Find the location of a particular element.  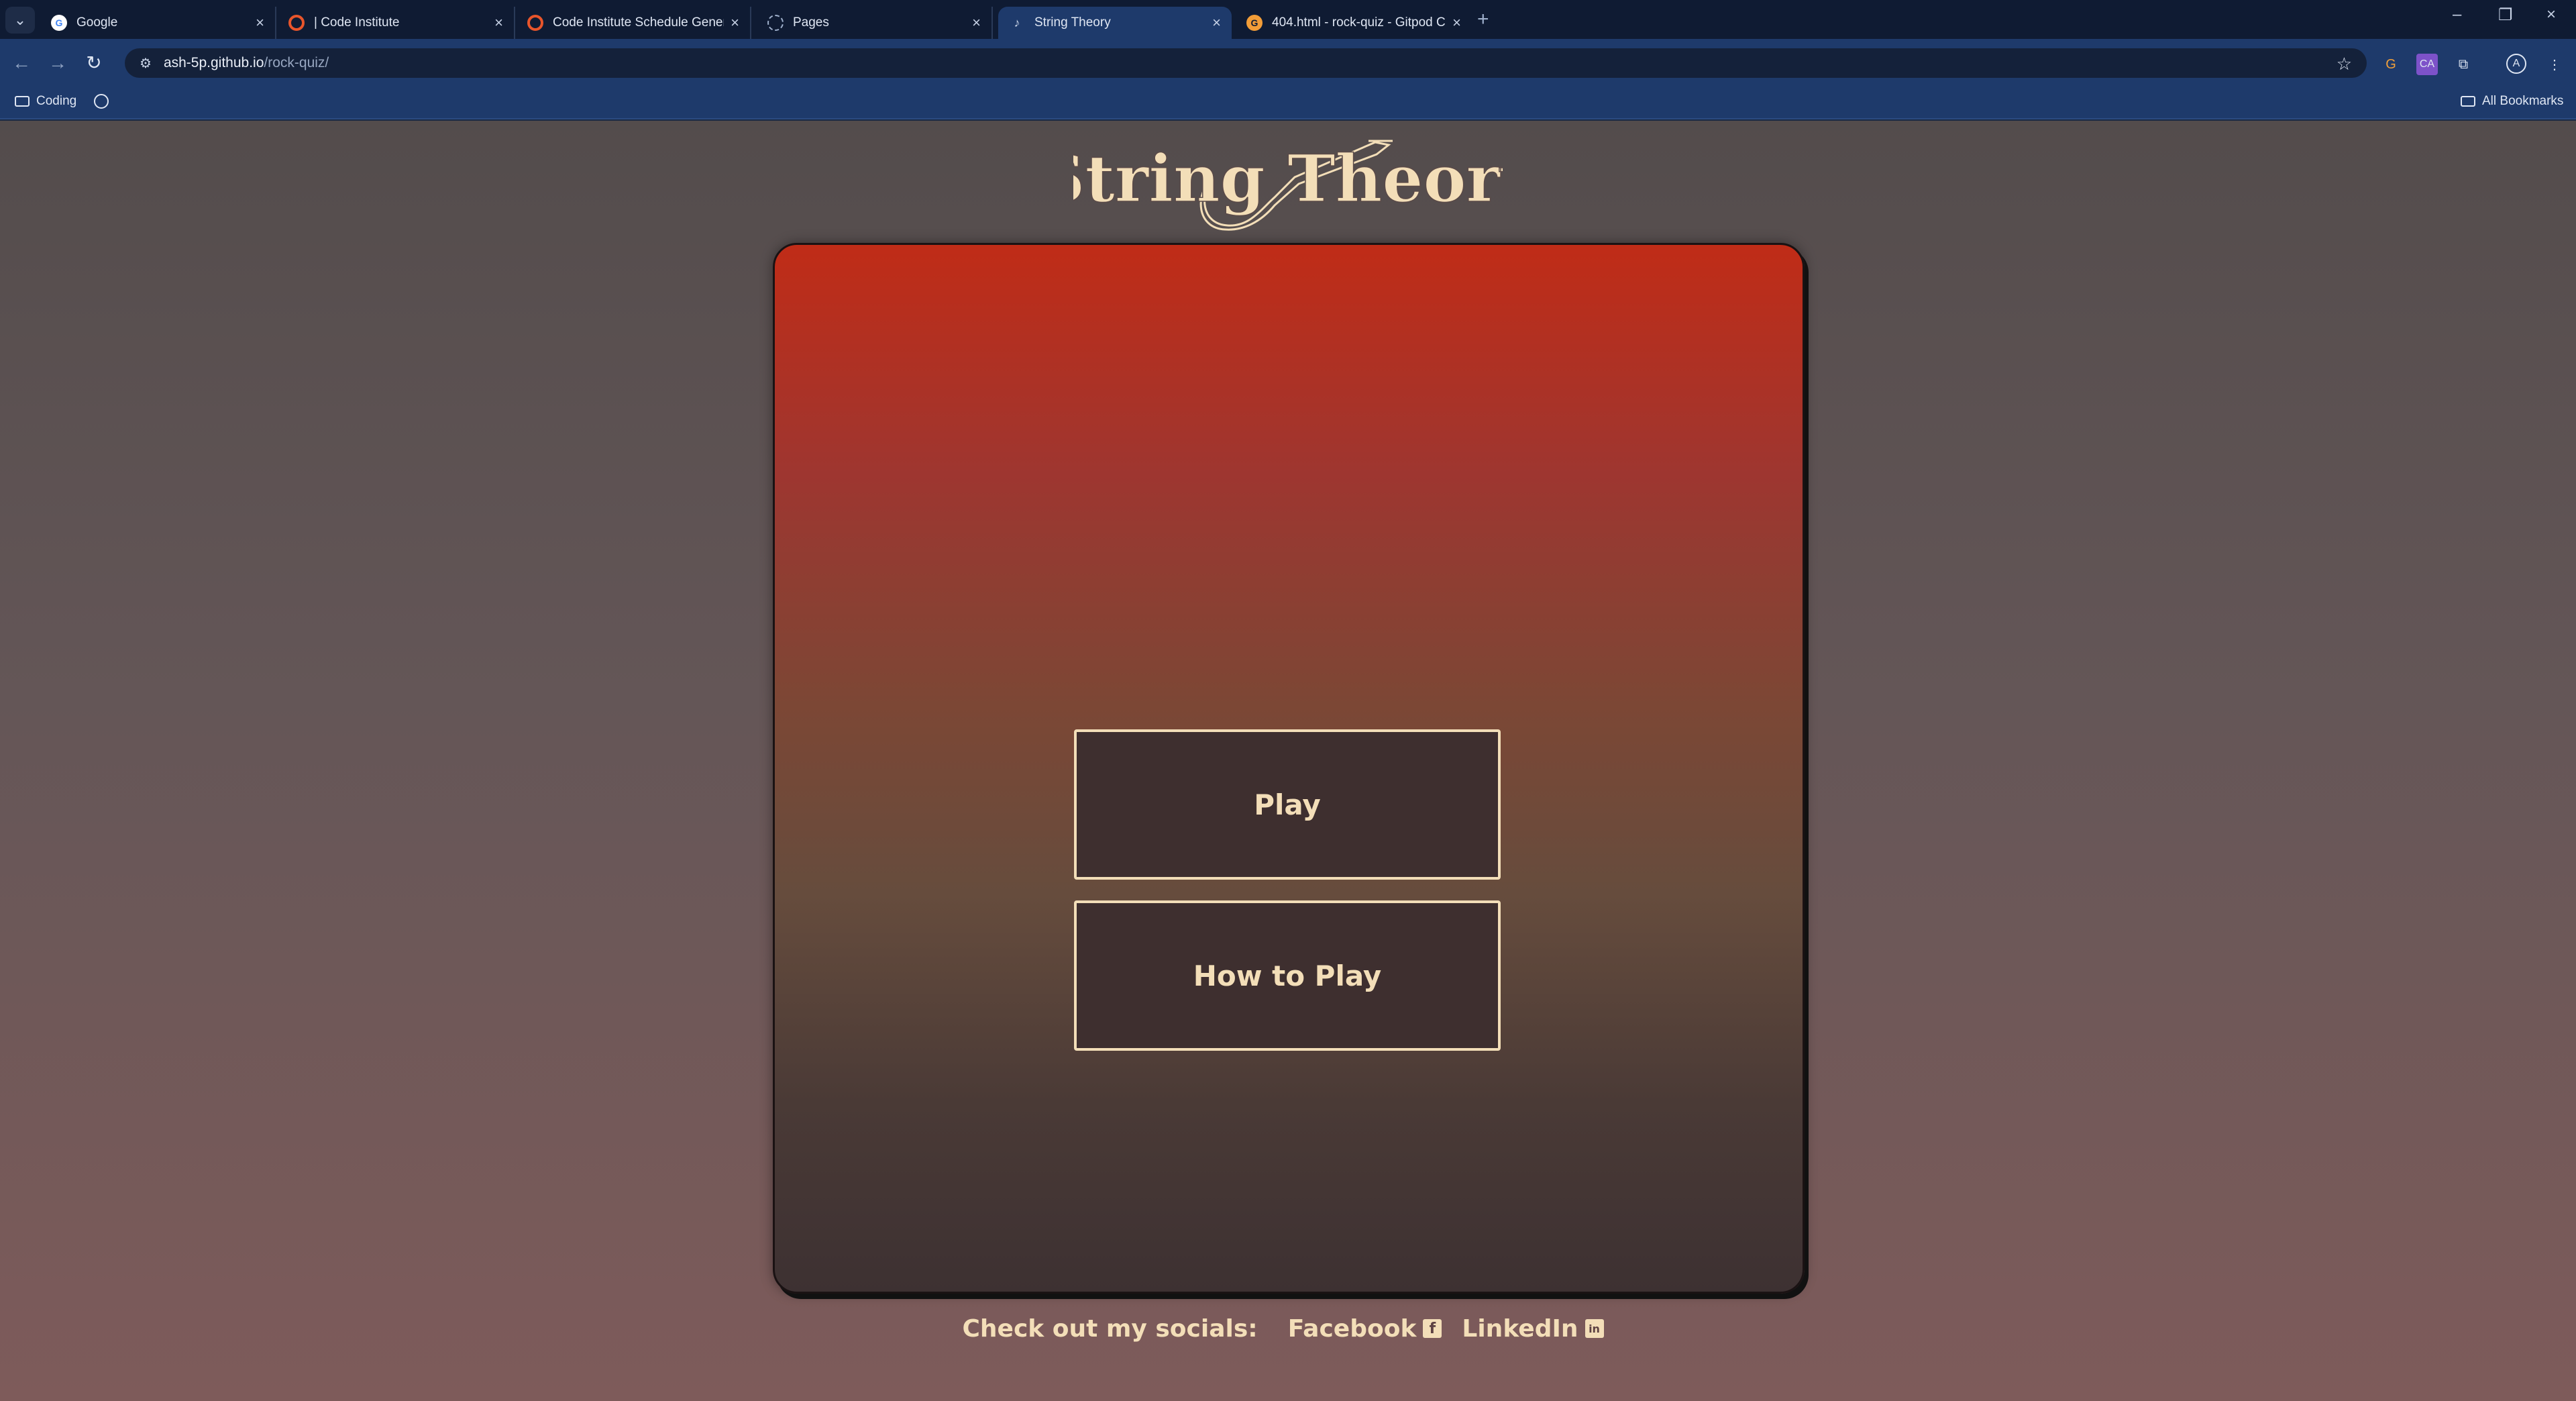

facebook-icon: f is located at coordinates (1432, 1328).